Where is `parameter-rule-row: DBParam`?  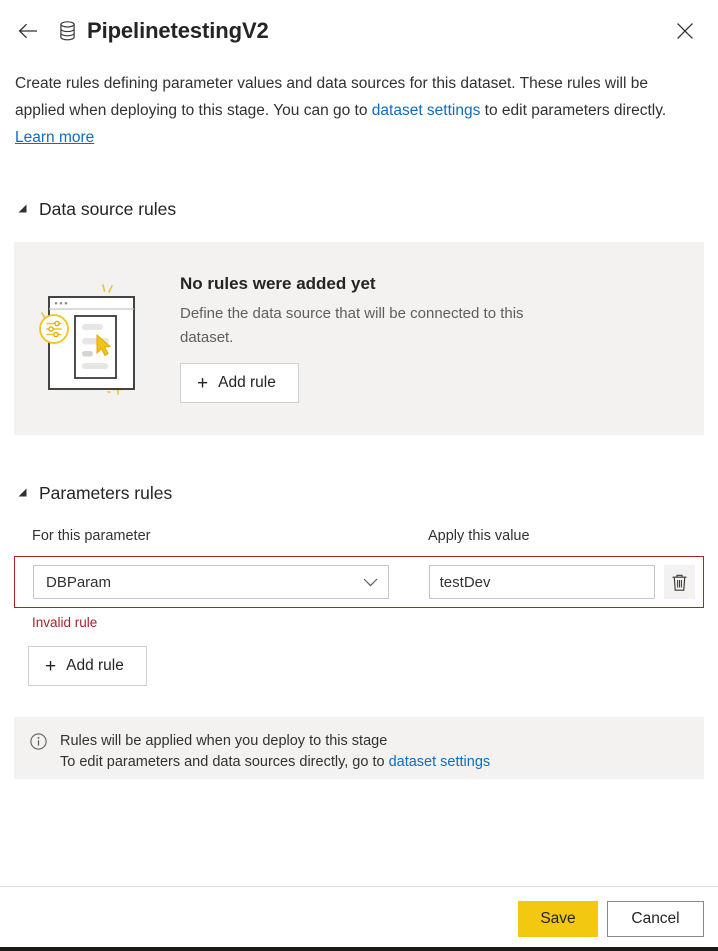 parameter-rule-row: DBParam is located at coordinates (359, 582).